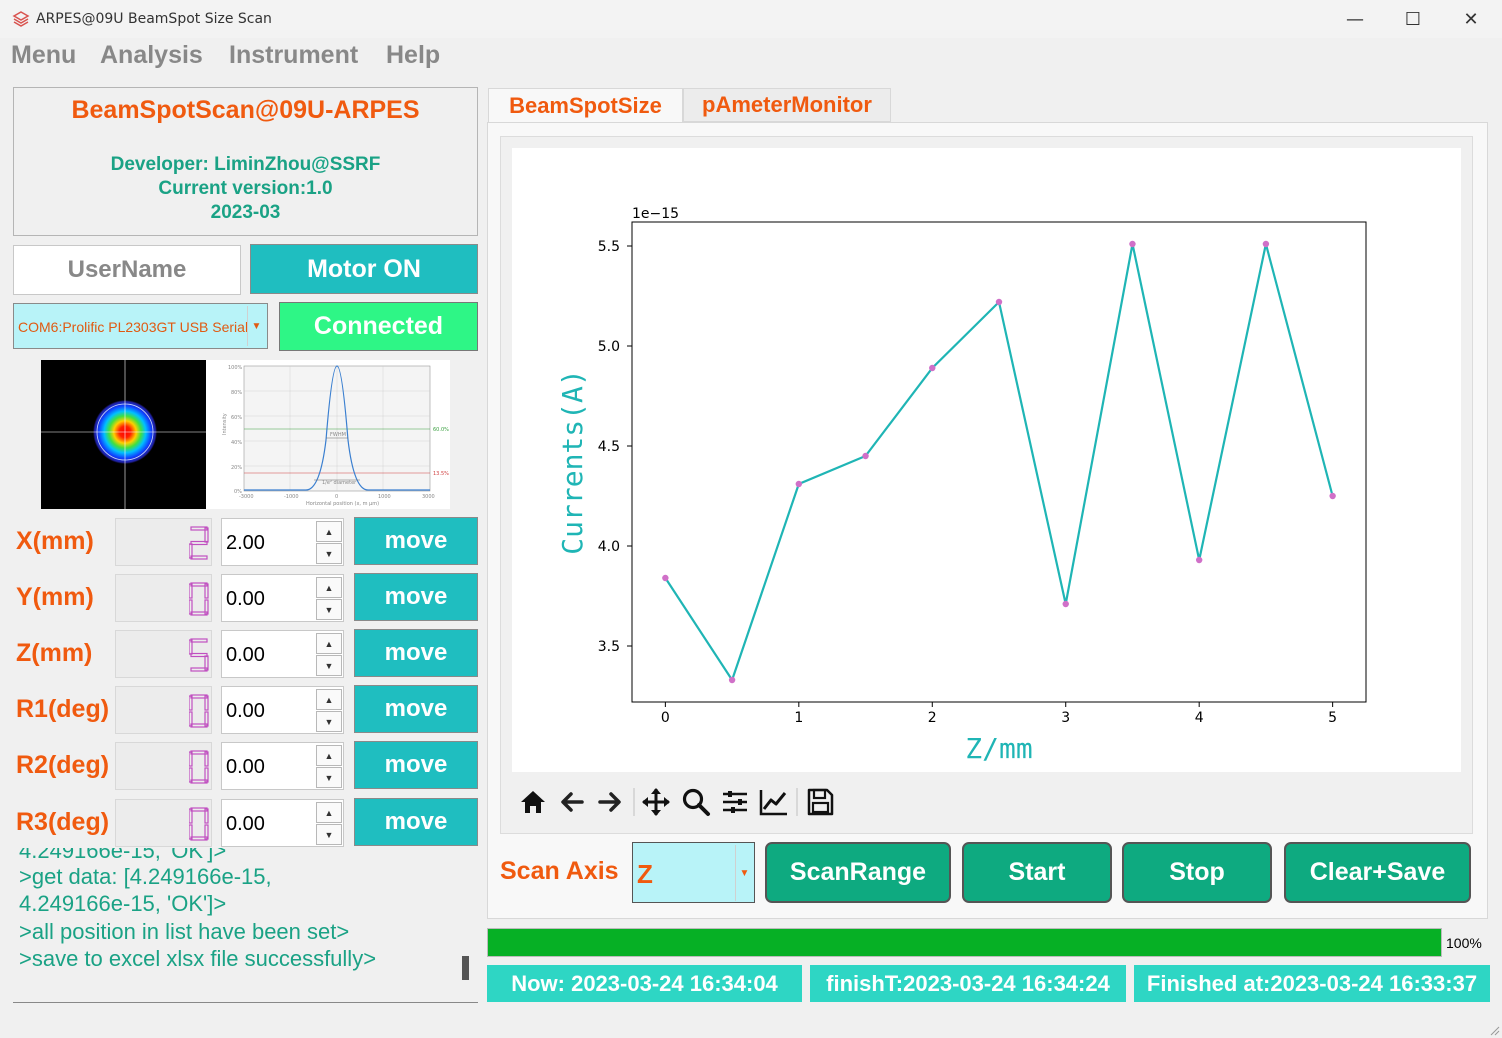 Image resolution: width=1502 pixels, height=1038 pixels. Describe the element at coordinates (43, 55) in the screenshot. I see `menu-menu: Menu` at that location.